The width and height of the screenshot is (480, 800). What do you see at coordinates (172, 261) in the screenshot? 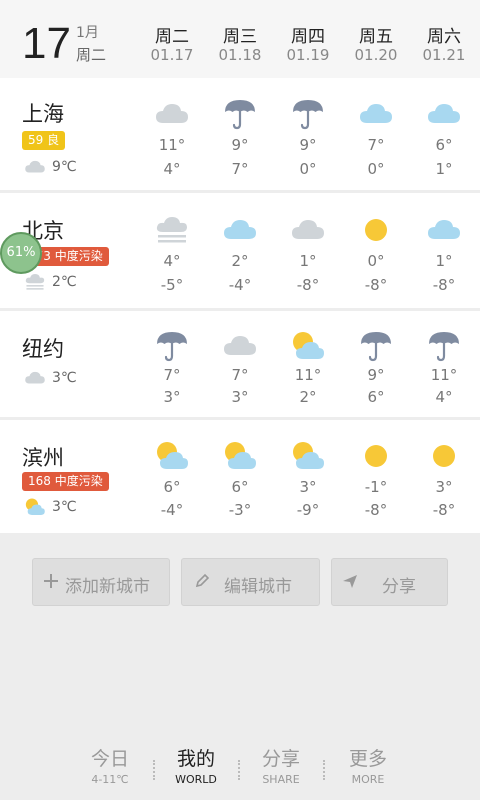
I see `high-temp: 4°` at bounding box center [172, 261].